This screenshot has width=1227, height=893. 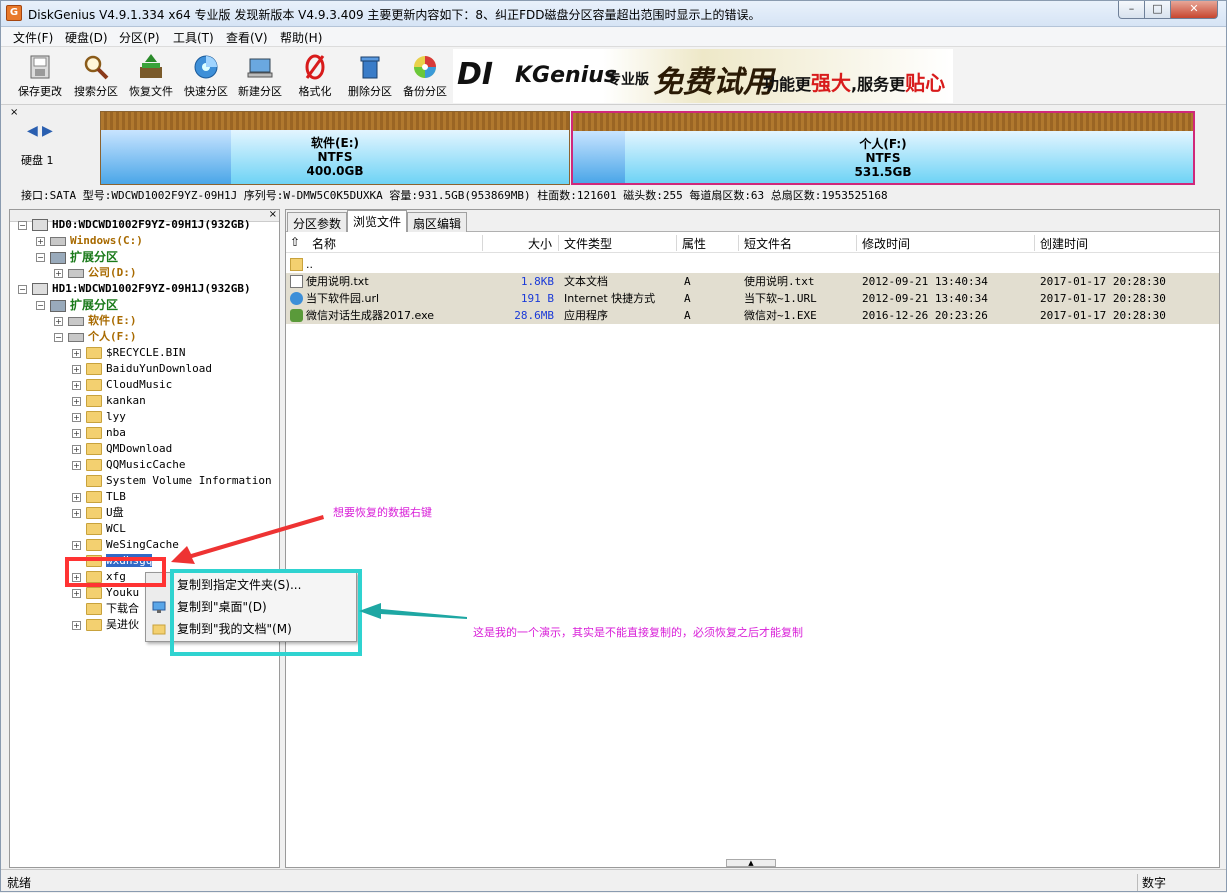 I want to click on annotation-note-2: 这是我的一个演示，其实是不能直接复制的，必须恢复之后才能复制, so click(x=638, y=632).